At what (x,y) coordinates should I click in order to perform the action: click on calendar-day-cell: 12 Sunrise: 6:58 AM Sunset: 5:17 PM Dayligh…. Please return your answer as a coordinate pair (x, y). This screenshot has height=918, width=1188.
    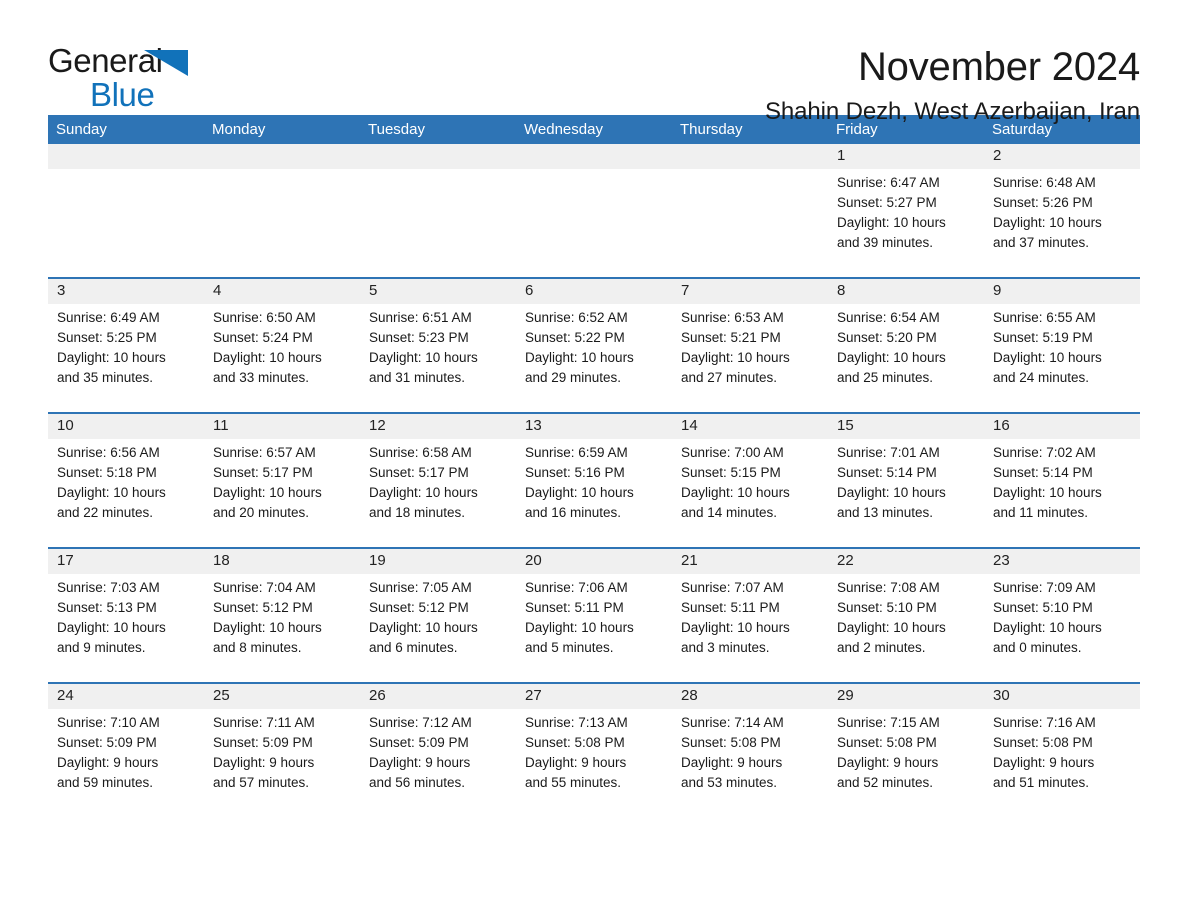
    Looking at the image, I should click on (438, 480).